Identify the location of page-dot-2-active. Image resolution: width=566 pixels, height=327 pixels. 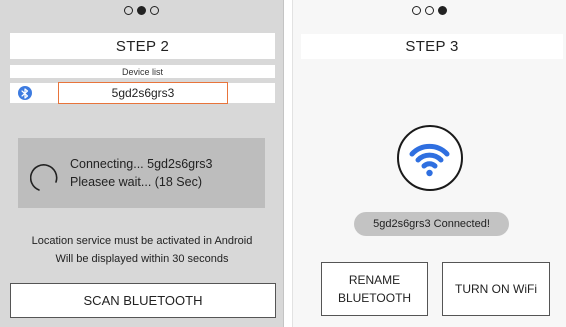
(141, 10).